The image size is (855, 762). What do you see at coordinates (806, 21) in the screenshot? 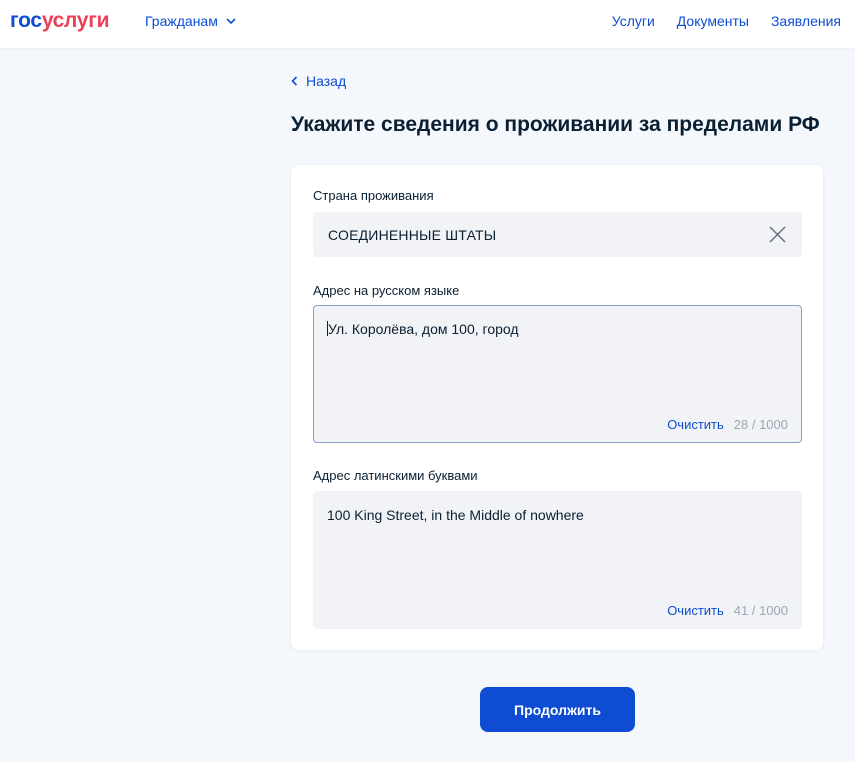
I see `nav-link-applications: Заявления` at bounding box center [806, 21].